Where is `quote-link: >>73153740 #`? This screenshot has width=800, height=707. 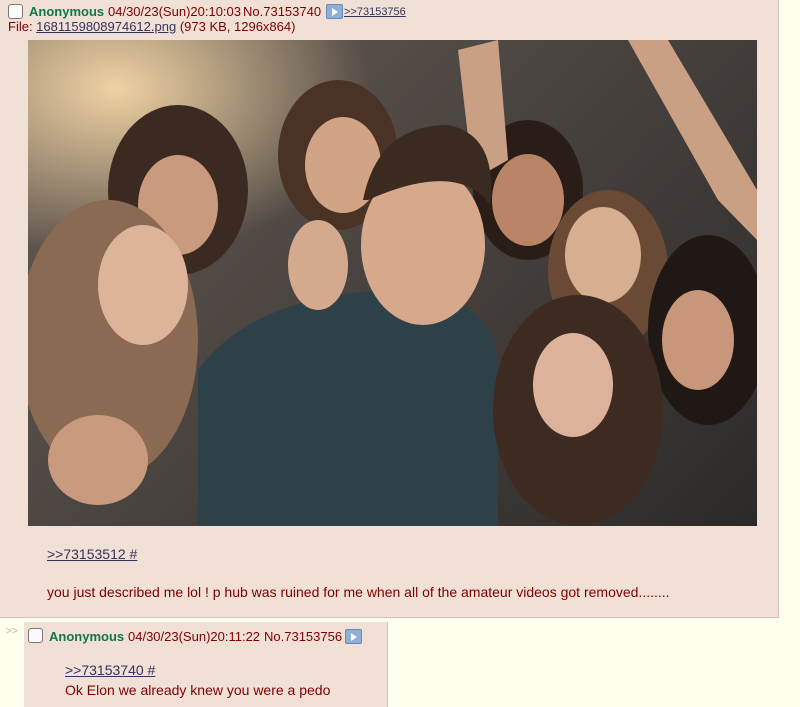
quote-link: >>73153740 # is located at coordinates (110, 670).